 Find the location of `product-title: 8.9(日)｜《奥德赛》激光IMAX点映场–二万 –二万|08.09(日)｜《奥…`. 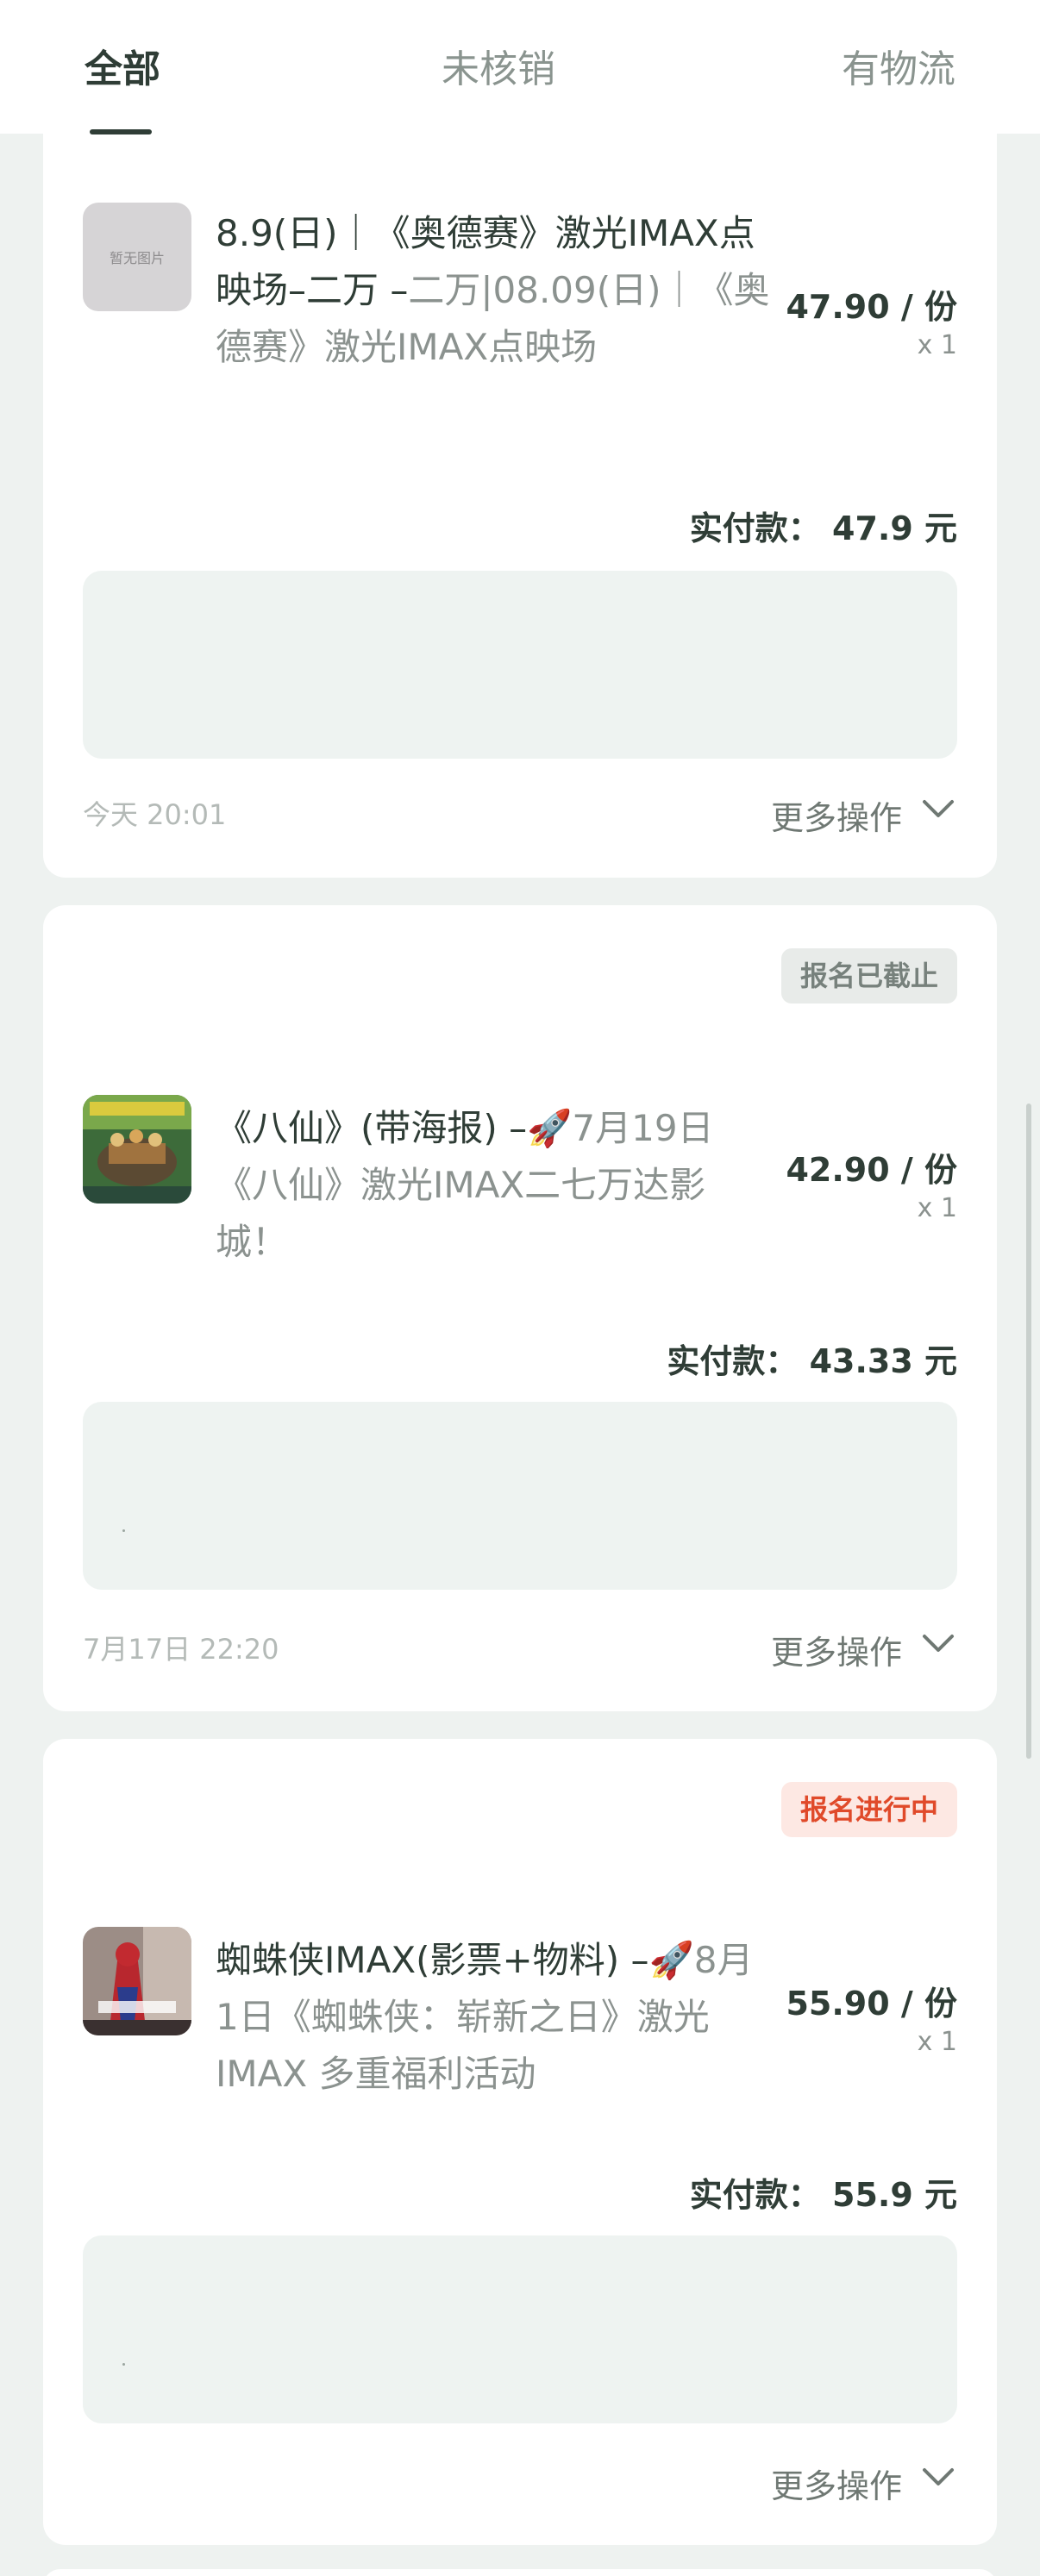

product-title: 8.9(日)｜《奥德赛》激光IMAX点映场–二万 –二万|08.09(日)｜《奥… is located at coordinates (496, 290).